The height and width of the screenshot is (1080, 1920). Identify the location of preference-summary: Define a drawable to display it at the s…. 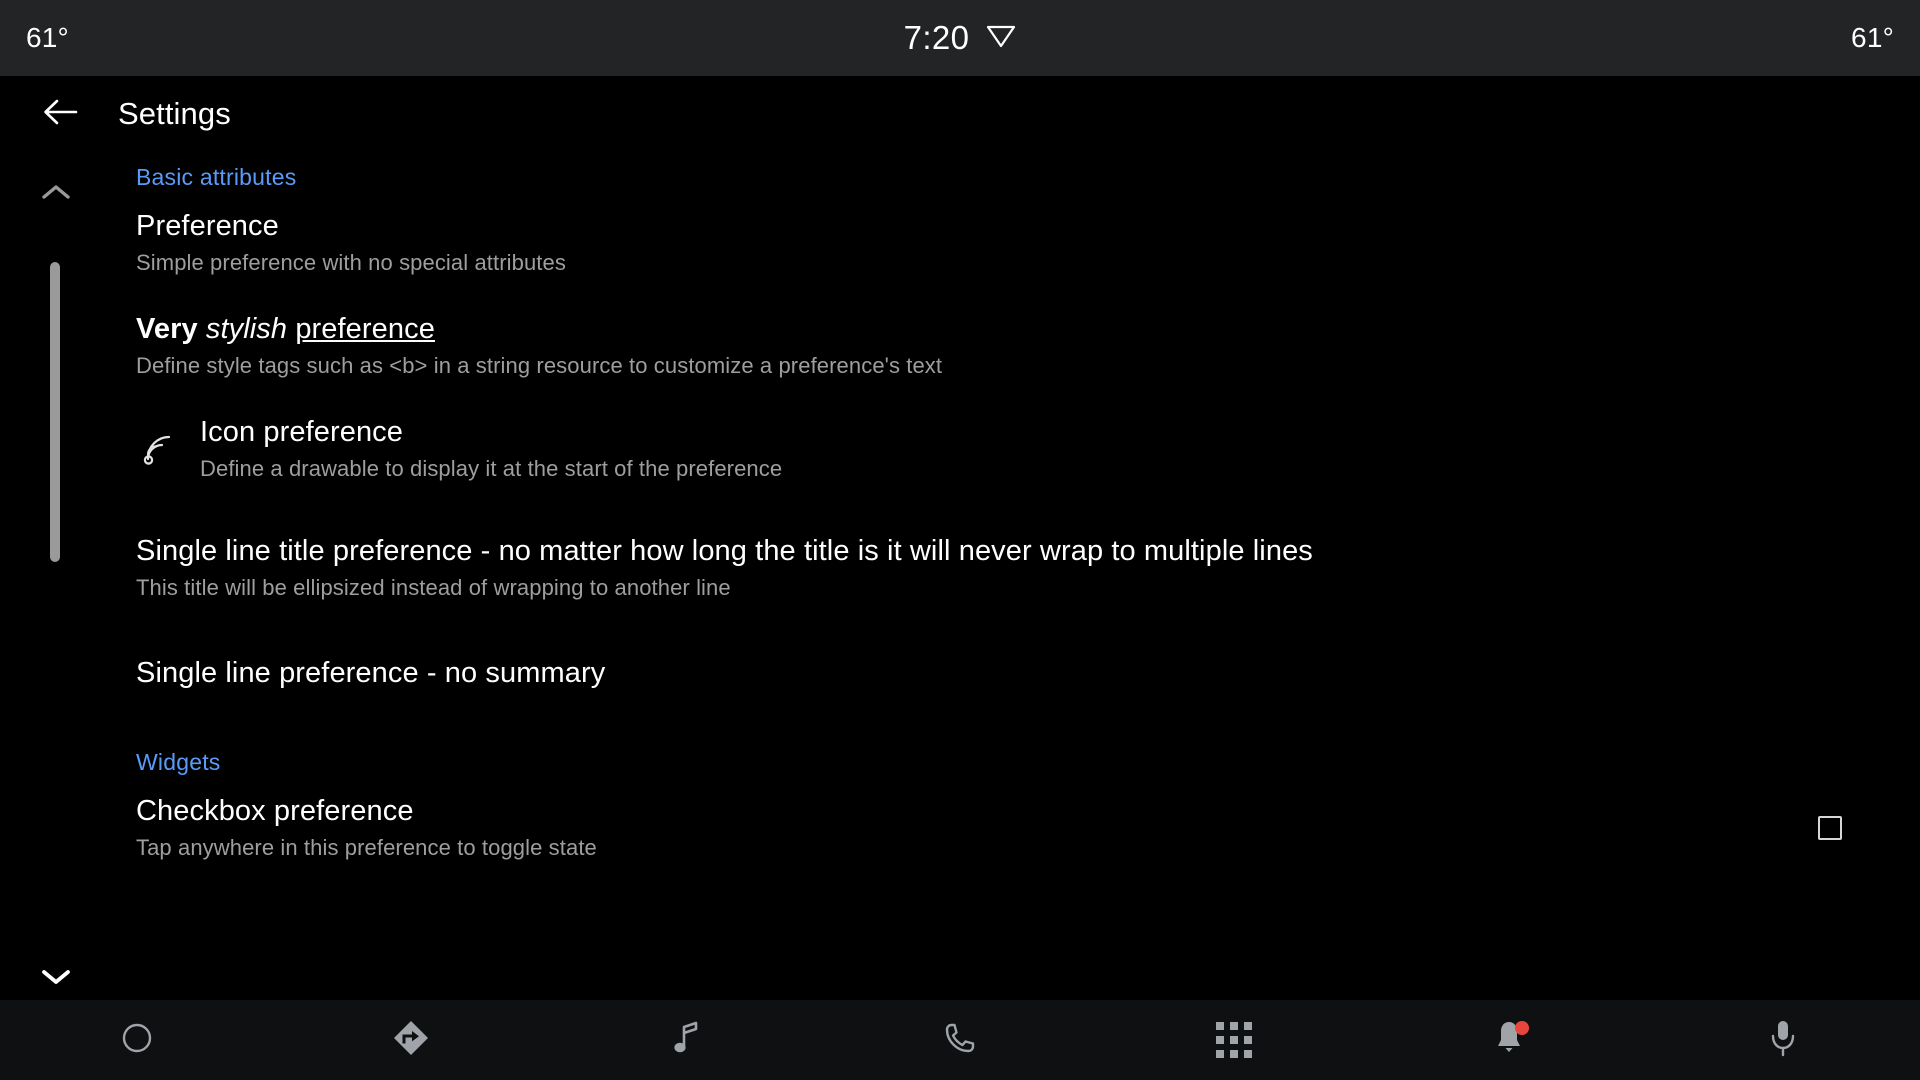
(491, 469).